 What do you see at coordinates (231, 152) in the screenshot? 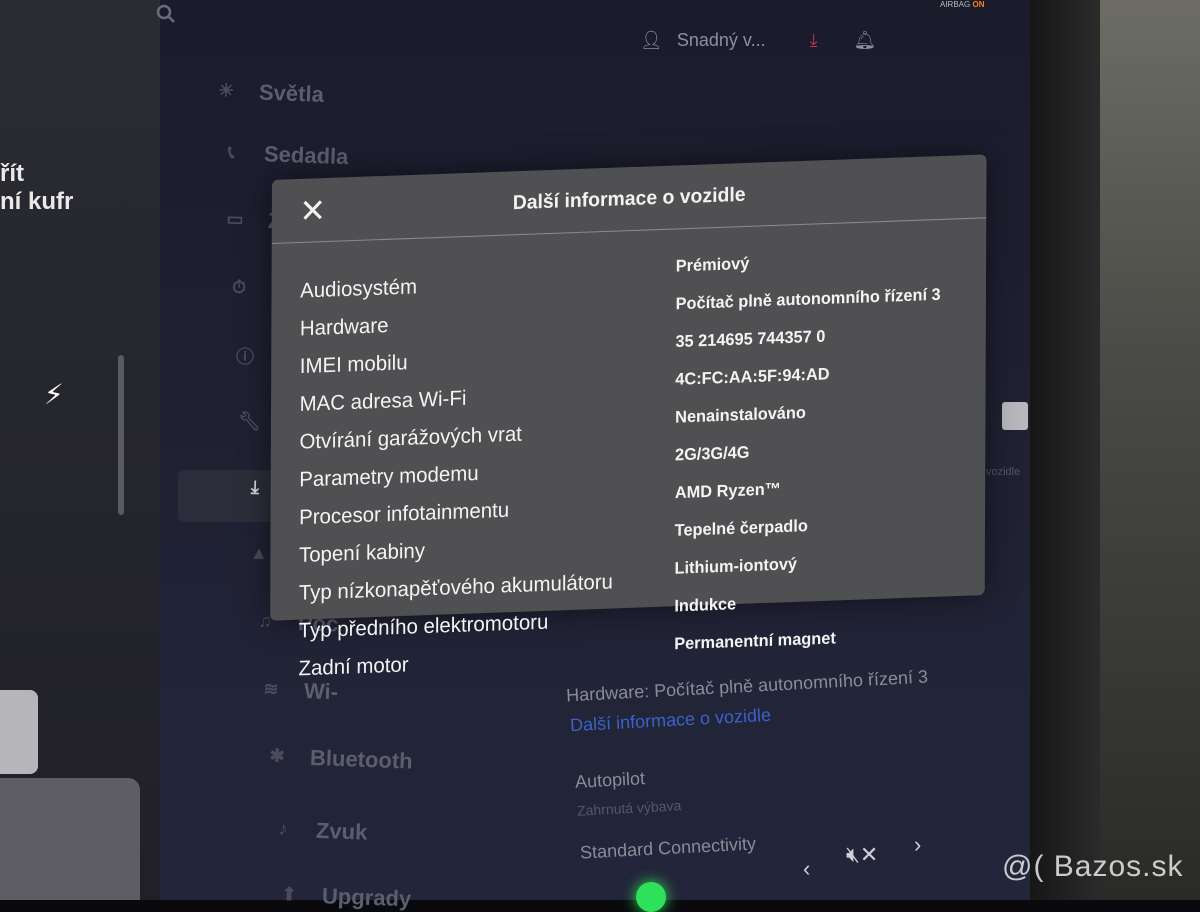
I see `seat-icon: 📞︎` at bounding box center [231, 152].